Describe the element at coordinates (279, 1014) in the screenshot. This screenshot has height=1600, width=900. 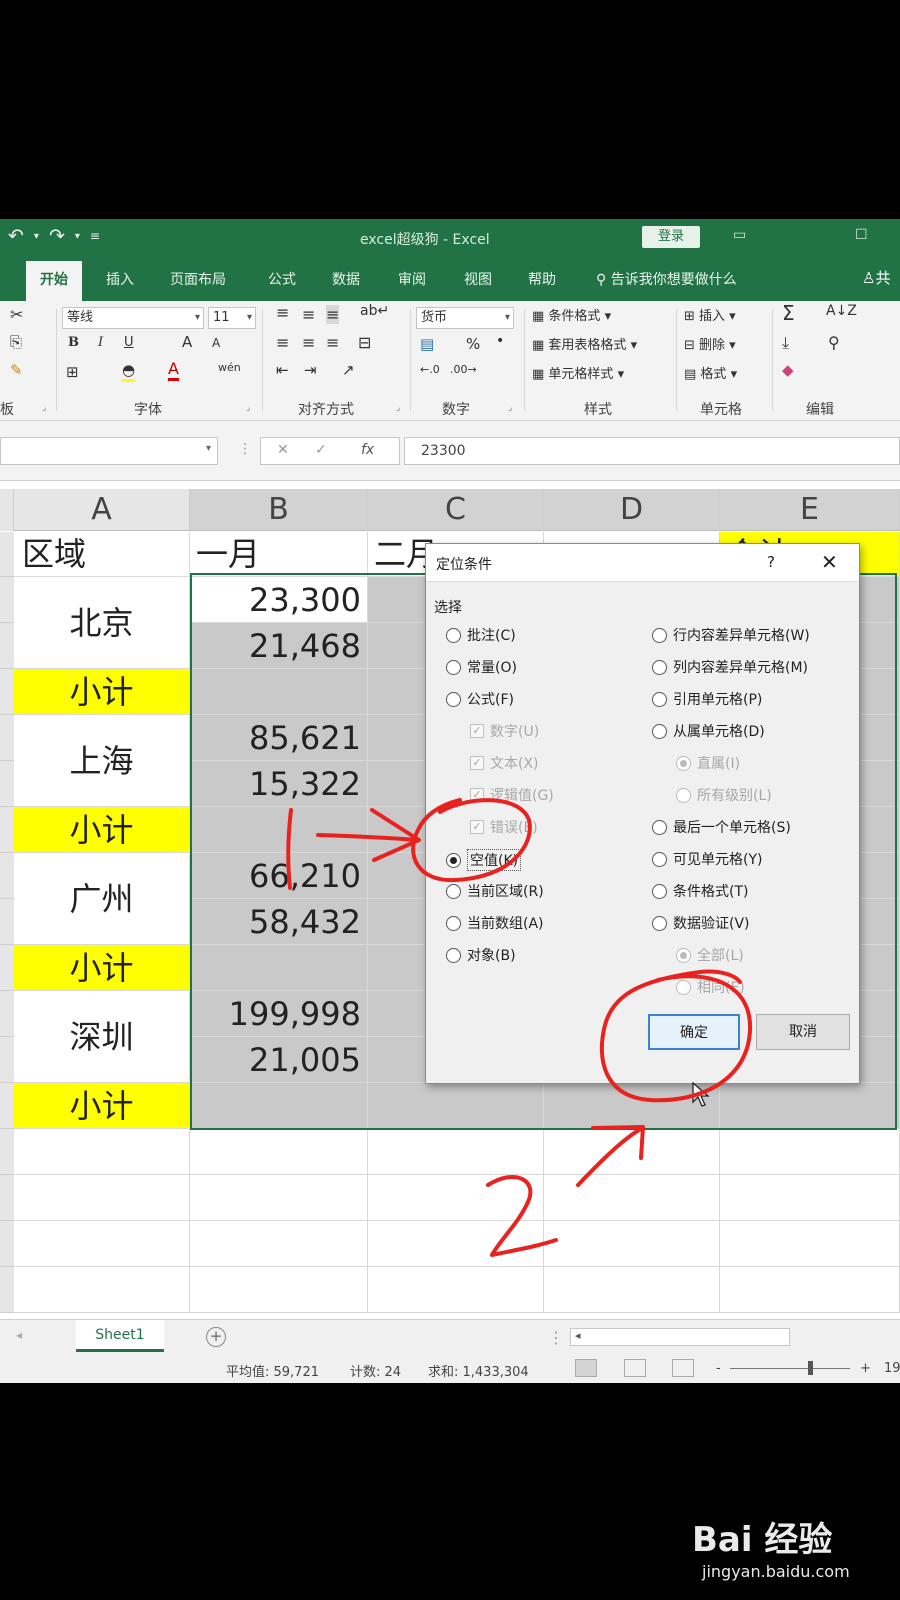
I see `cell-value: 199,998` at that location.